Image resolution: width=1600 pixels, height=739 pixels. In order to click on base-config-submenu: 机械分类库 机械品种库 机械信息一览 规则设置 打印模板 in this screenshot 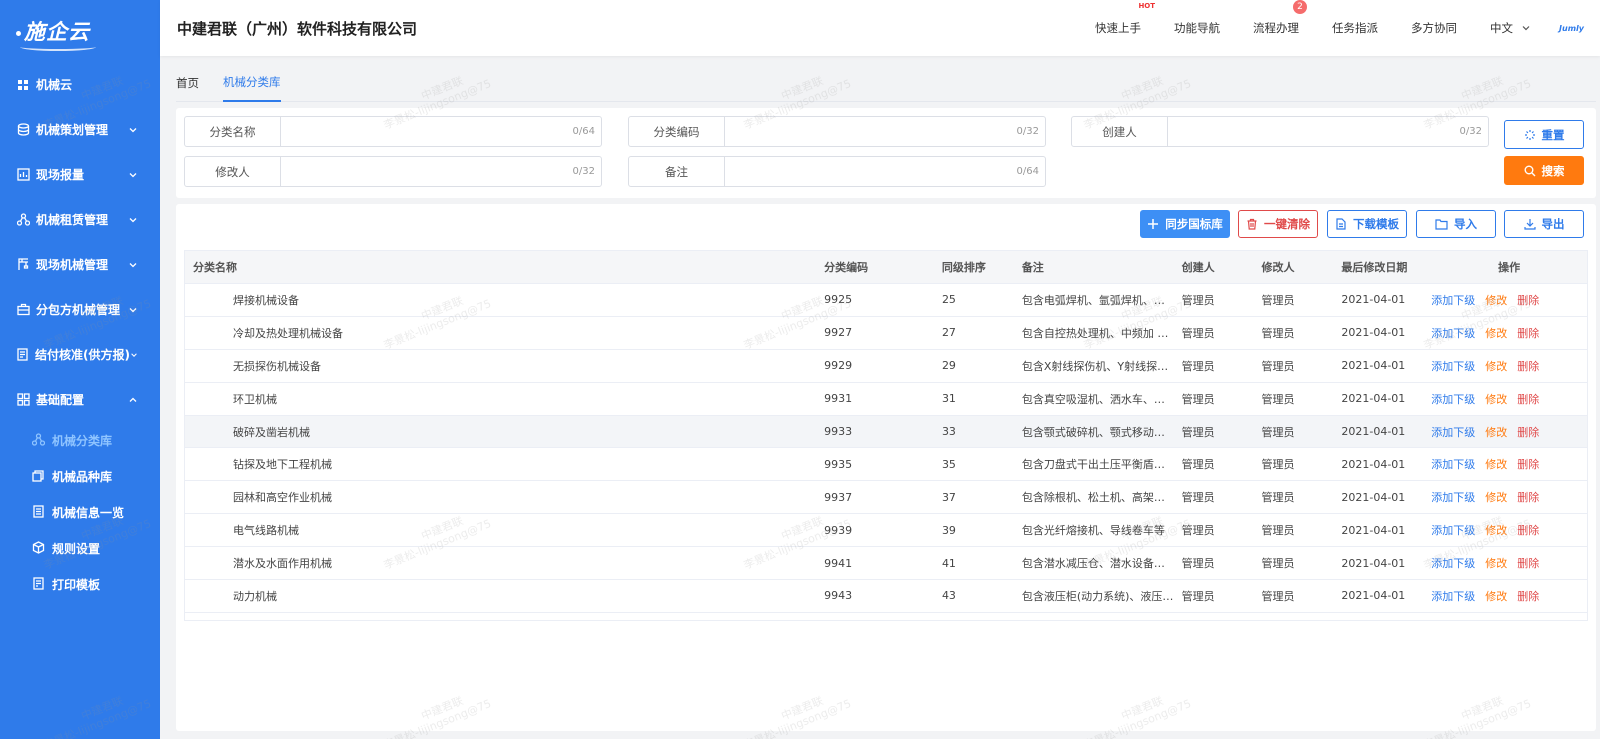, I will do `click(80, 512)`.